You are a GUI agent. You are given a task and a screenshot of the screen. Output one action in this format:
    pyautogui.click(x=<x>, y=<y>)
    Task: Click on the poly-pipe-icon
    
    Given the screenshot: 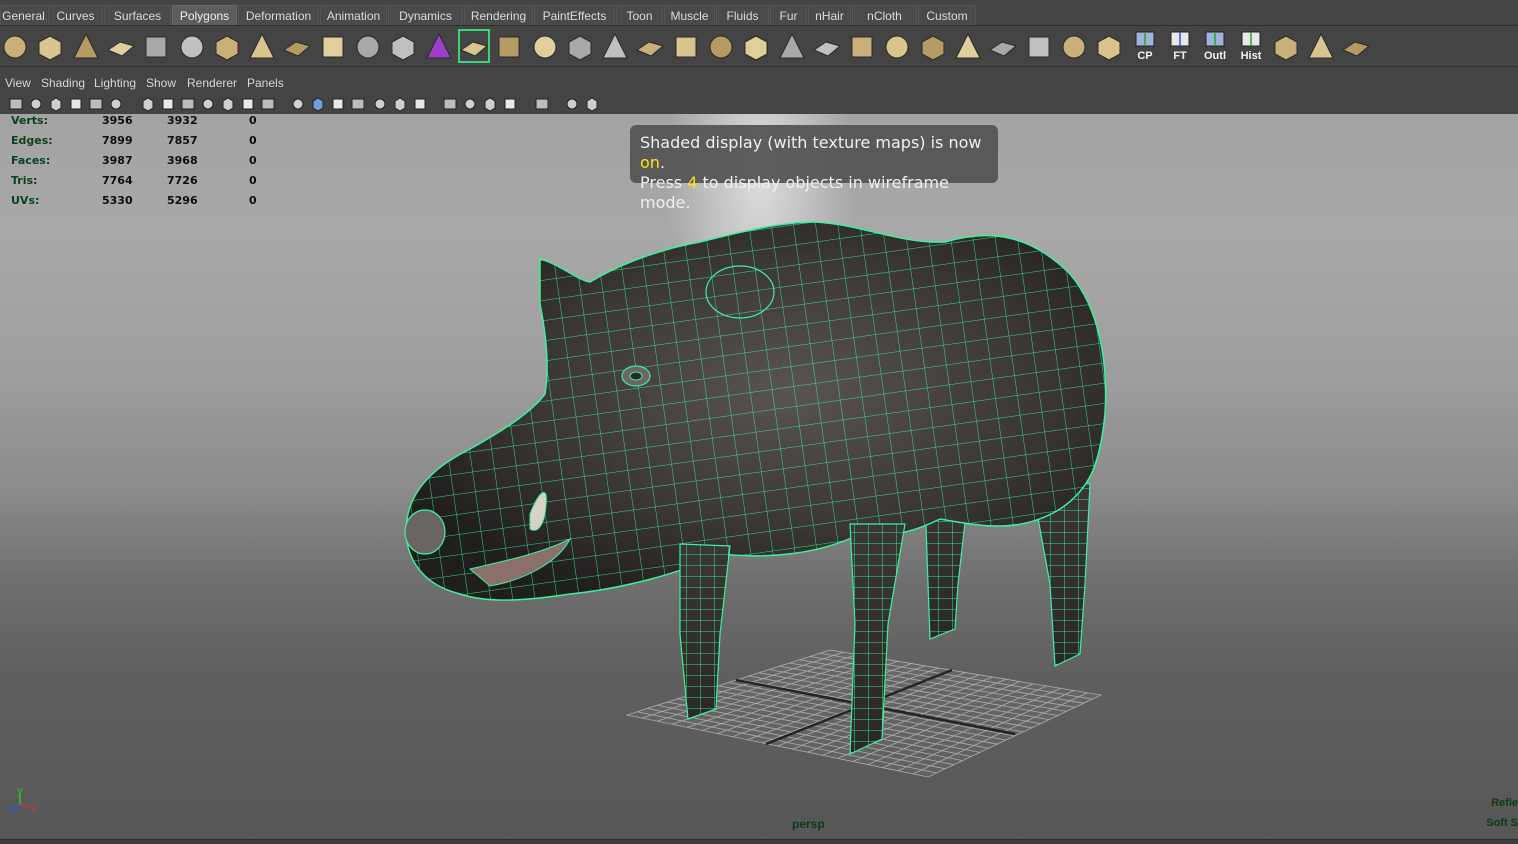 What is the action you would take?
    pyautogui.click(x=262, y=46)
    